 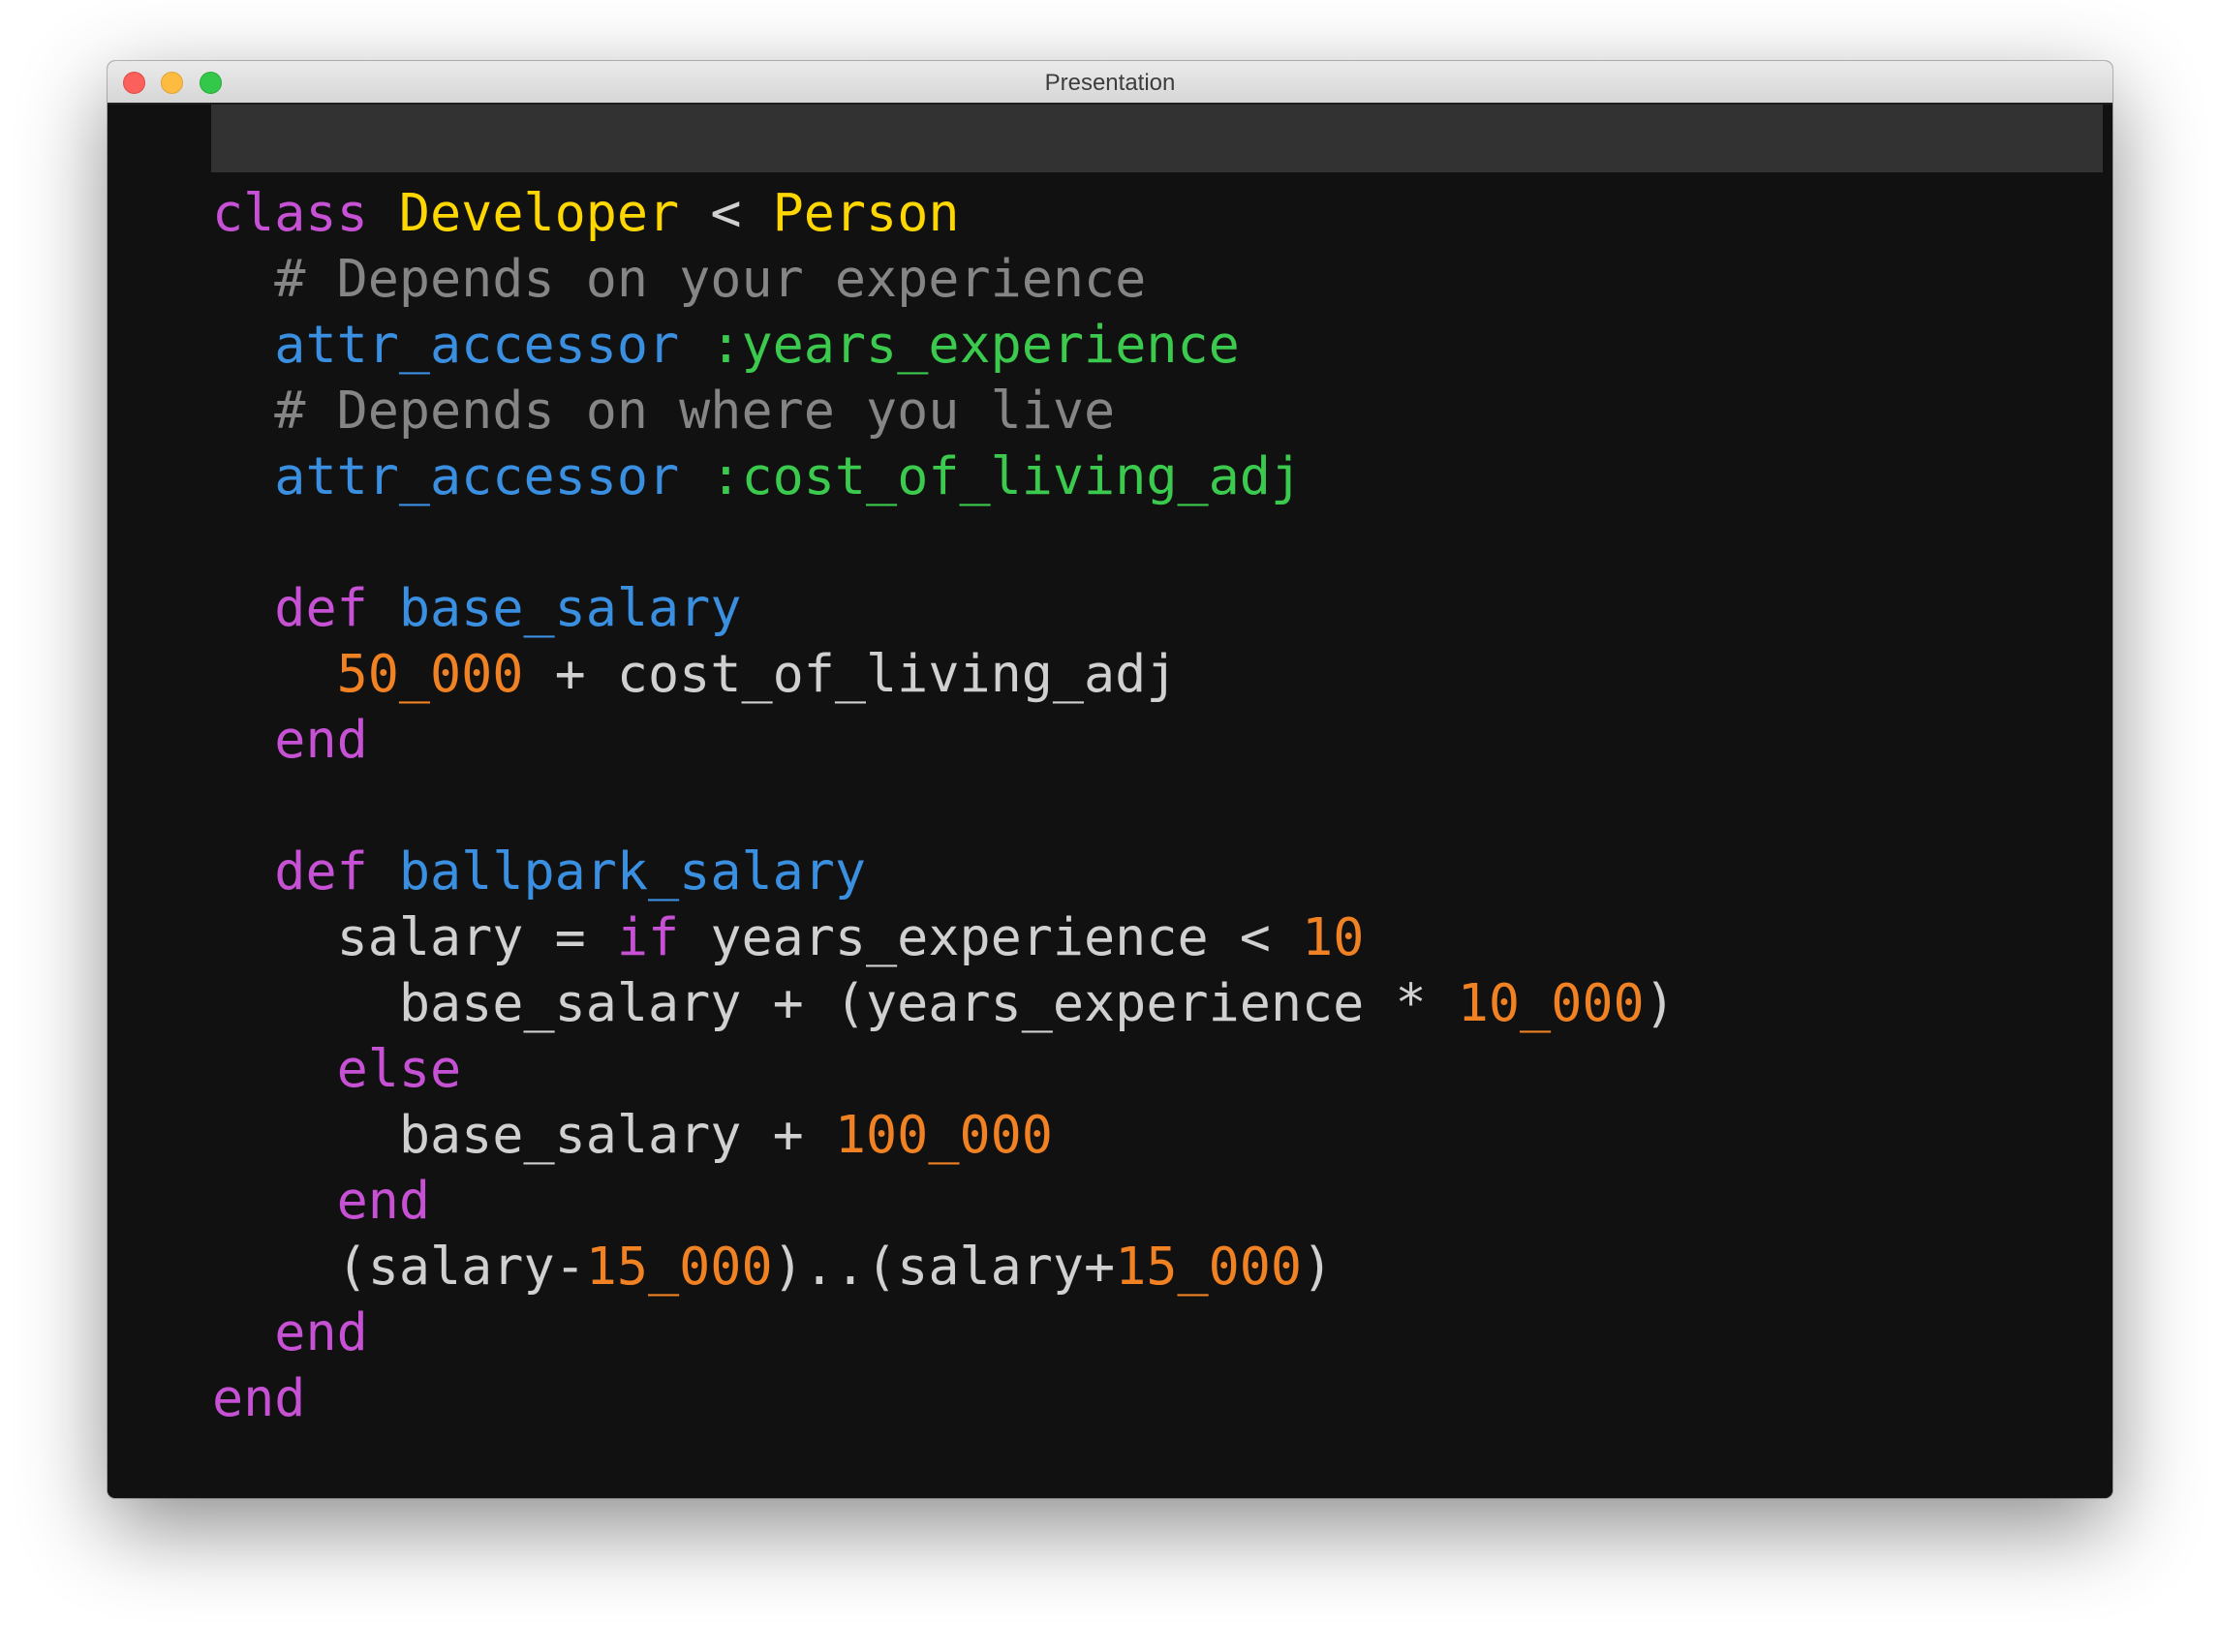 I want to click on code-token-plain: <, so click(x=726, y=212).